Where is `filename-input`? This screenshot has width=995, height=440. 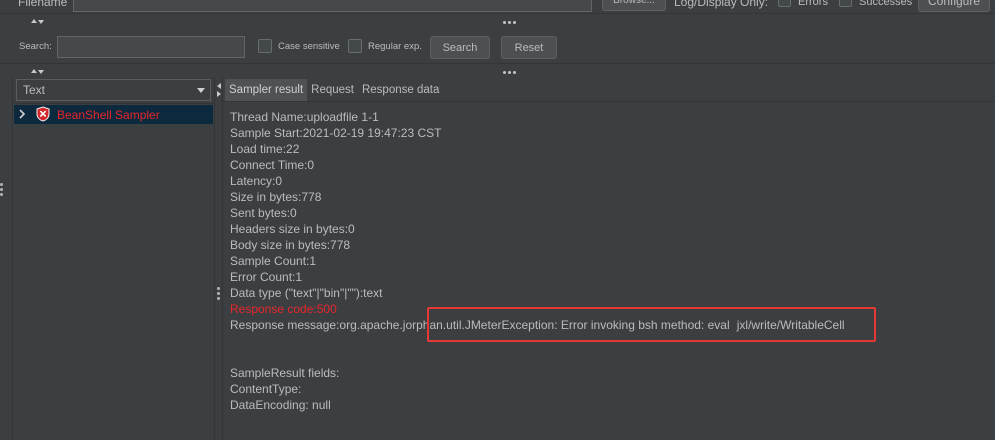 filename-input is located at coordinates (332, 6).